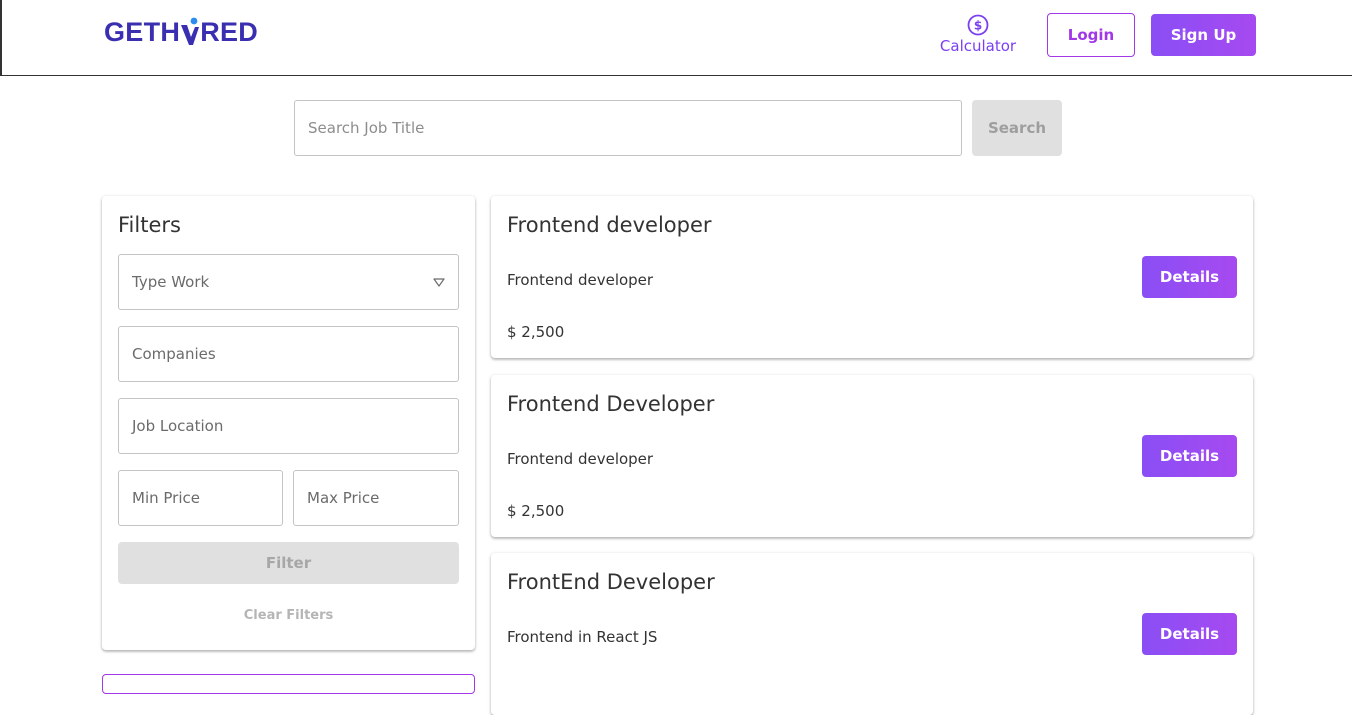  Describe the element at coordinates (611, 582) in the screenshot. I see `job-title: FrontEnd Developer` at that location.